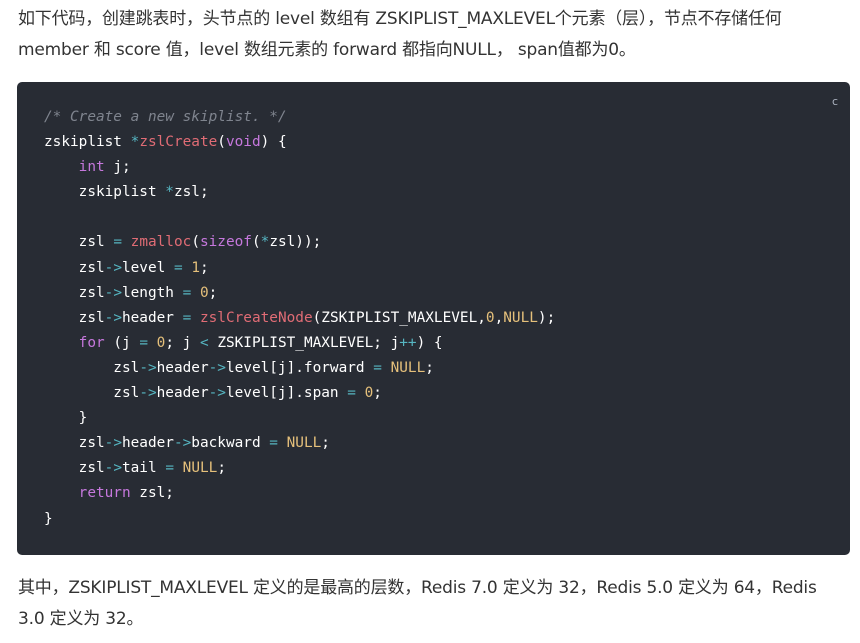  Describe the element at coordinates (161, 242) in the screenshot. I see `code-token: zmalloc` at that location.